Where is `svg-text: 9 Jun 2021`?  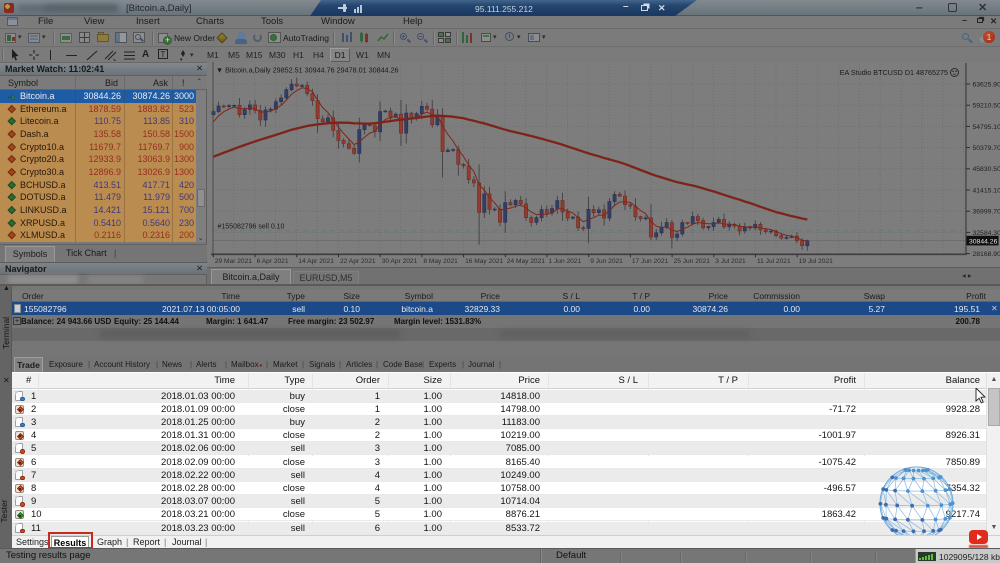
svg-text: 9 Jun 2021 is located at coordinates (606, 261).